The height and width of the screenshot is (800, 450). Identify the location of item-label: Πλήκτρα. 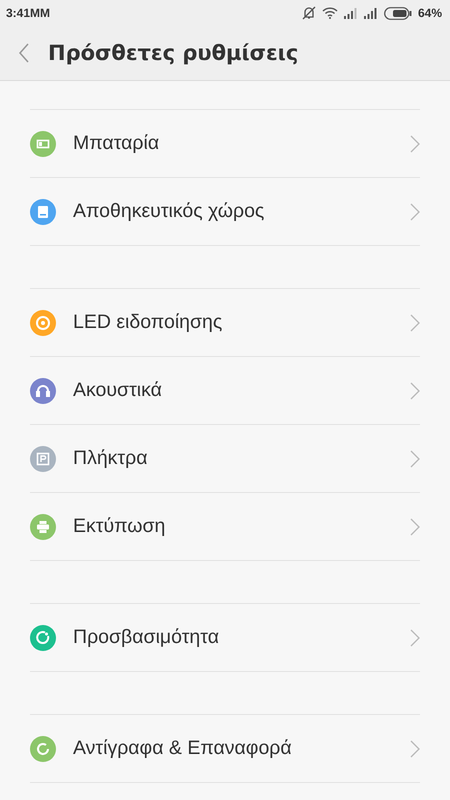
(110, 458).